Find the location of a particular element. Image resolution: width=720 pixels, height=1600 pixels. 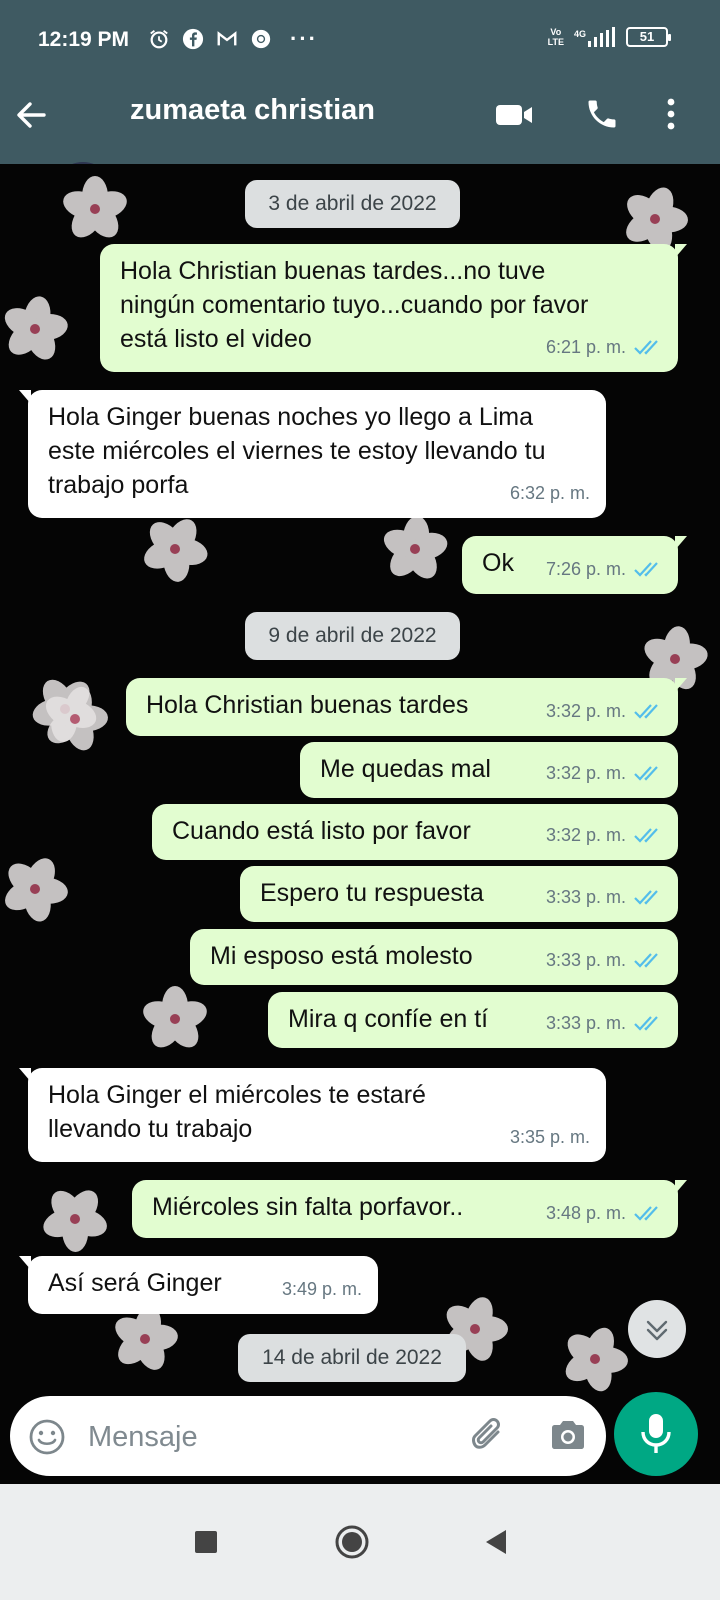

attachment-icon is located at coordinates (488, 1435).